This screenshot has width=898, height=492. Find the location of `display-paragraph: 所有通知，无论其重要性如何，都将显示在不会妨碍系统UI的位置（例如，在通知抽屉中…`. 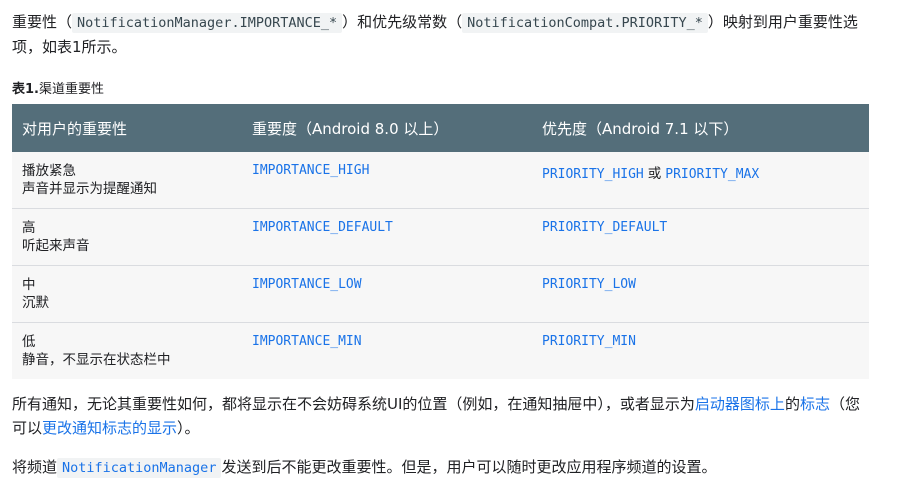

display-paragraph: 所有通知，无论其重要性如何，都将显示在不会妨碍系统UI的位置（例如，在通知抽屉中… is located at coordinates (443, 416).